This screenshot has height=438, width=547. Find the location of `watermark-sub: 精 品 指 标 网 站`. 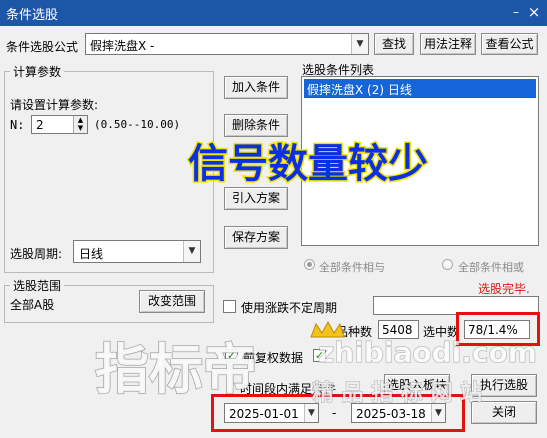

watermark-sub: 精 品 指 标 网 站 is located at coordinates (397, 393).